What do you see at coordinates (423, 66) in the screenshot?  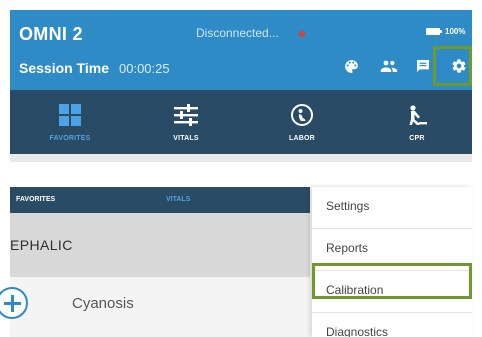 I see `chat-icon` at bounding box center [423, 66].